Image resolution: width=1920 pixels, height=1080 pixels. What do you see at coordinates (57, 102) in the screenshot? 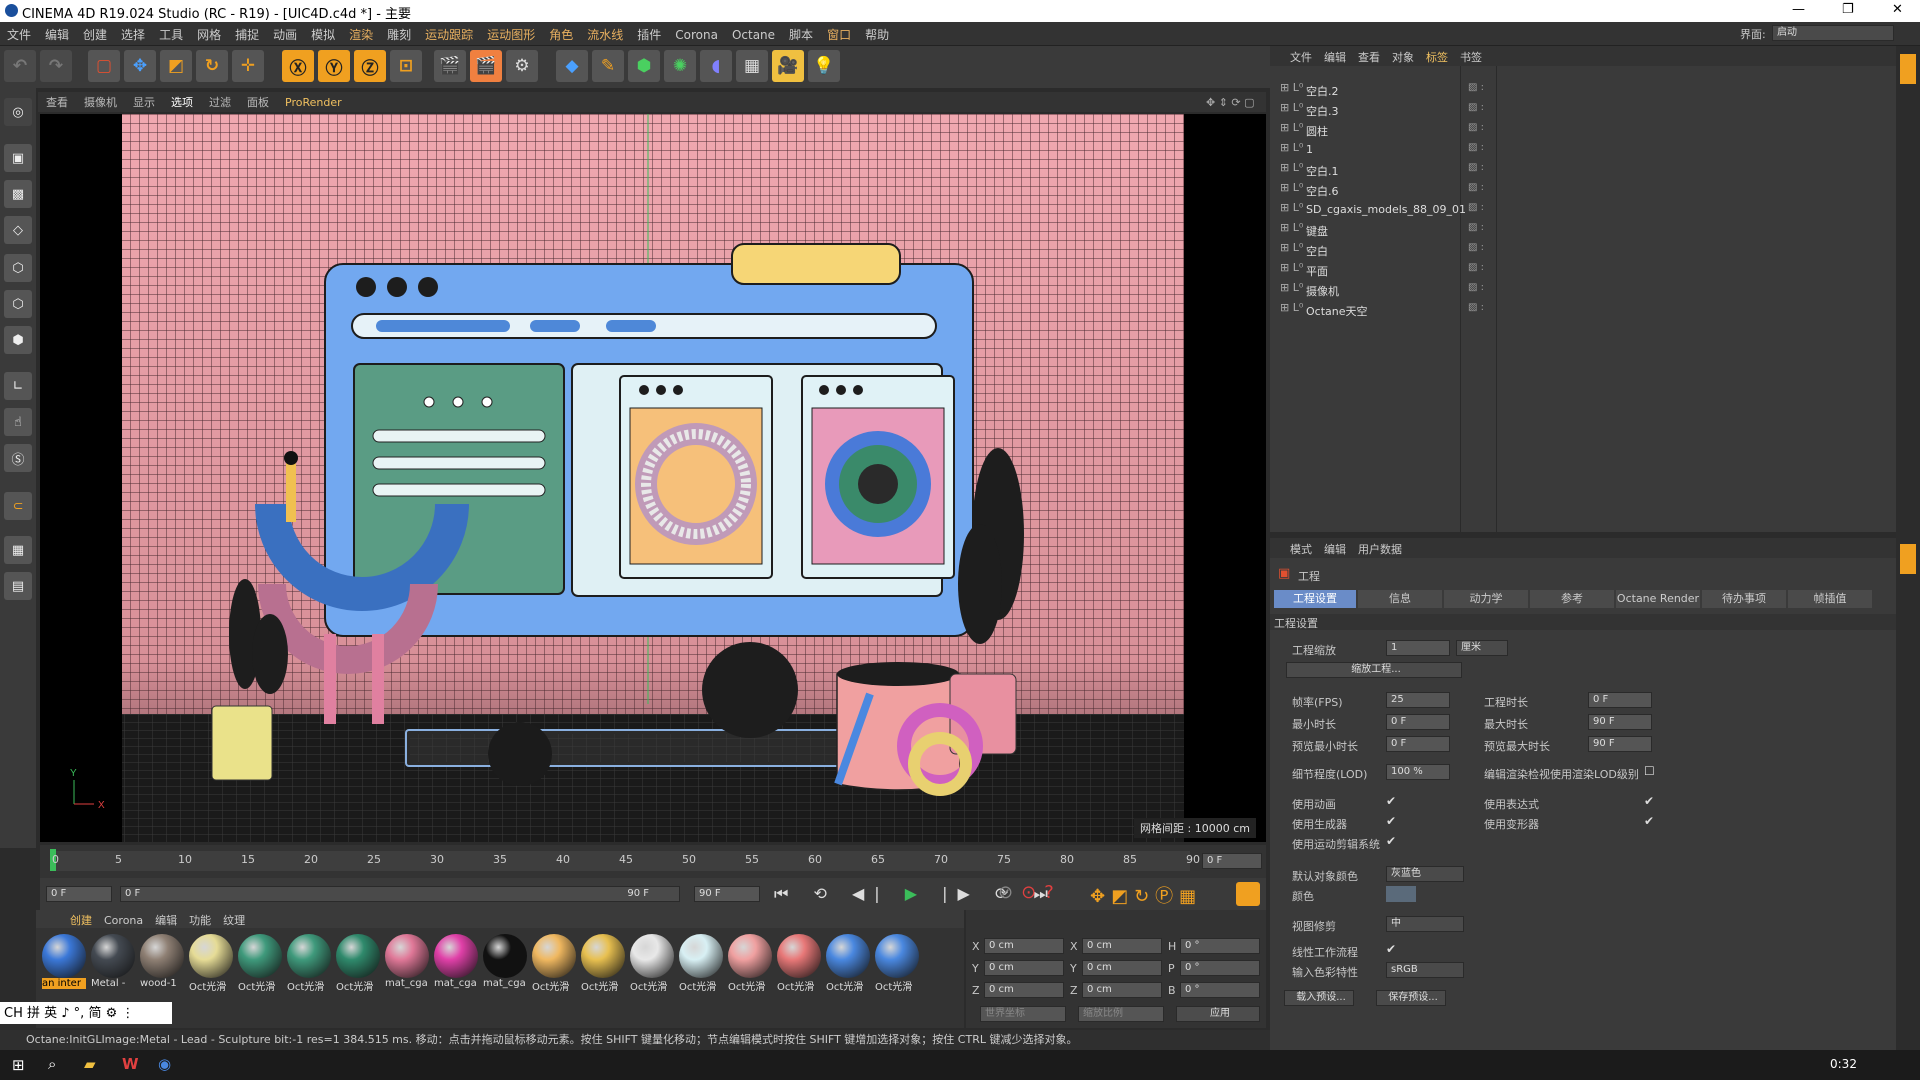
I see `vp-menu-view: 查看` at bounding box center [57, 102].